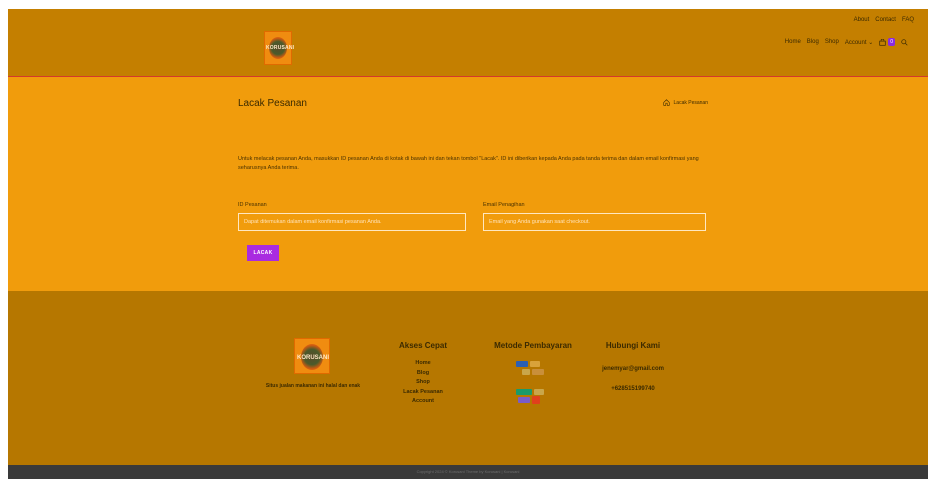  What do you see at coordinates (666, 102) in the screenshot?
I see `home-icon` at bounding box center [666, 102].